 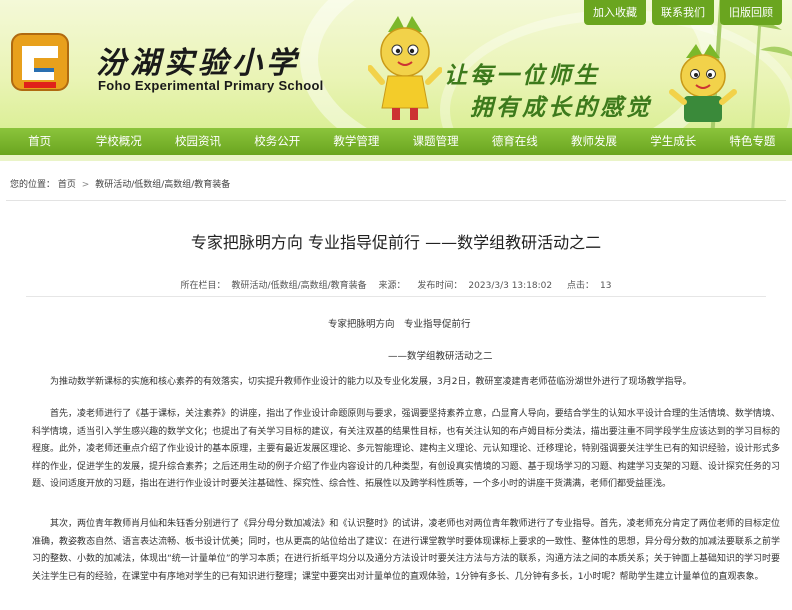 What do you see at coordinates (211, 85) in the screenshot?
I see `school-name-en: Foho Experimental Primary School` at bounding box center [211, 85].